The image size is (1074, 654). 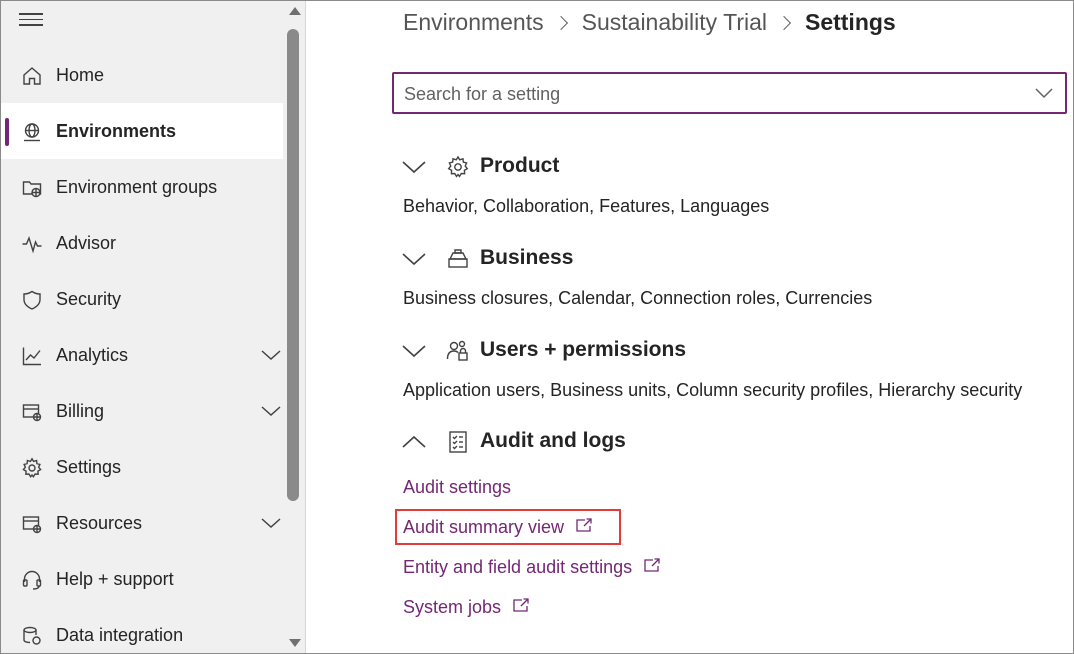 I want to click on sidebar-item-label: Billing, so click(x=80, y=410).